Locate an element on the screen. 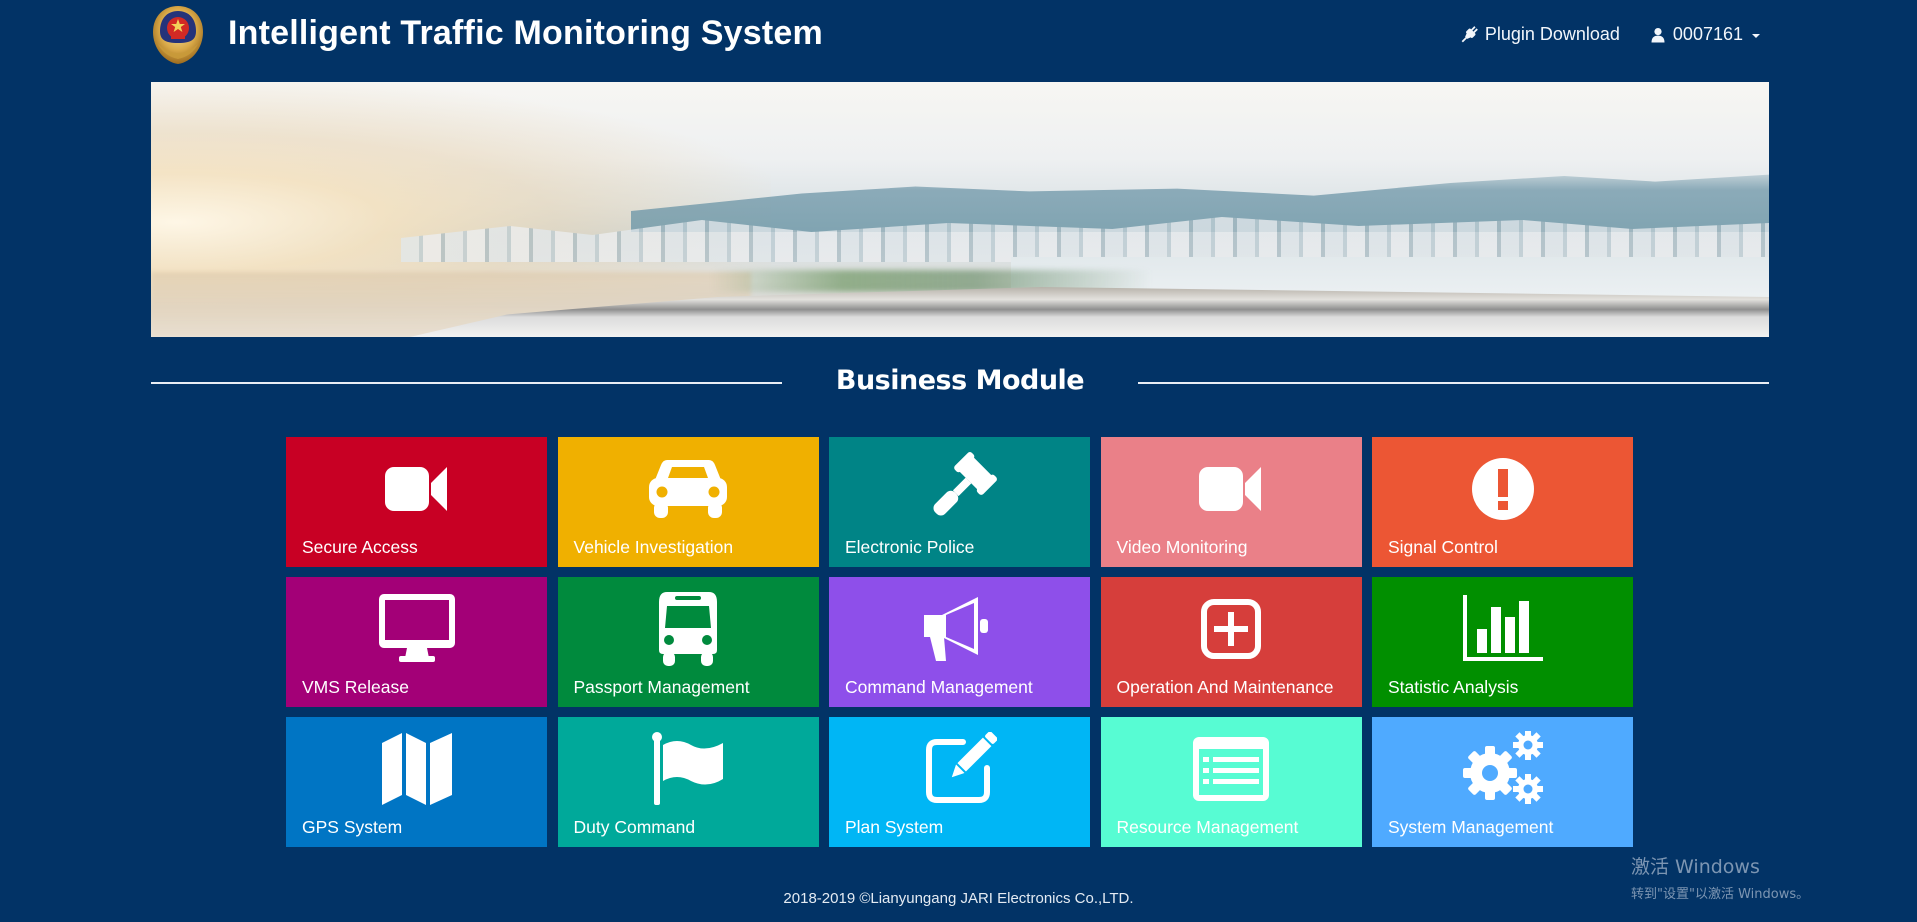 This screenshot has width=1917, height=922. plus-square-icon is located at coordinates (1231, 629).